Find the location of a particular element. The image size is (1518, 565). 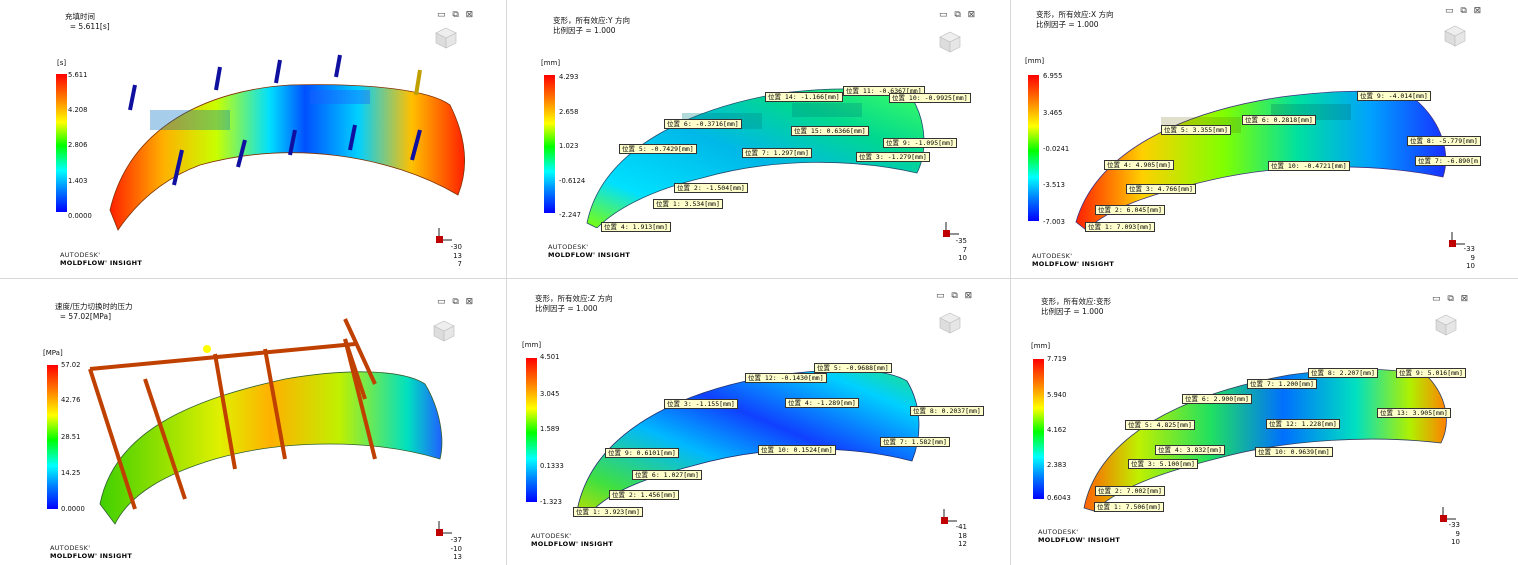

legend-tick: 2.806 is located at coordinates (78, 145).